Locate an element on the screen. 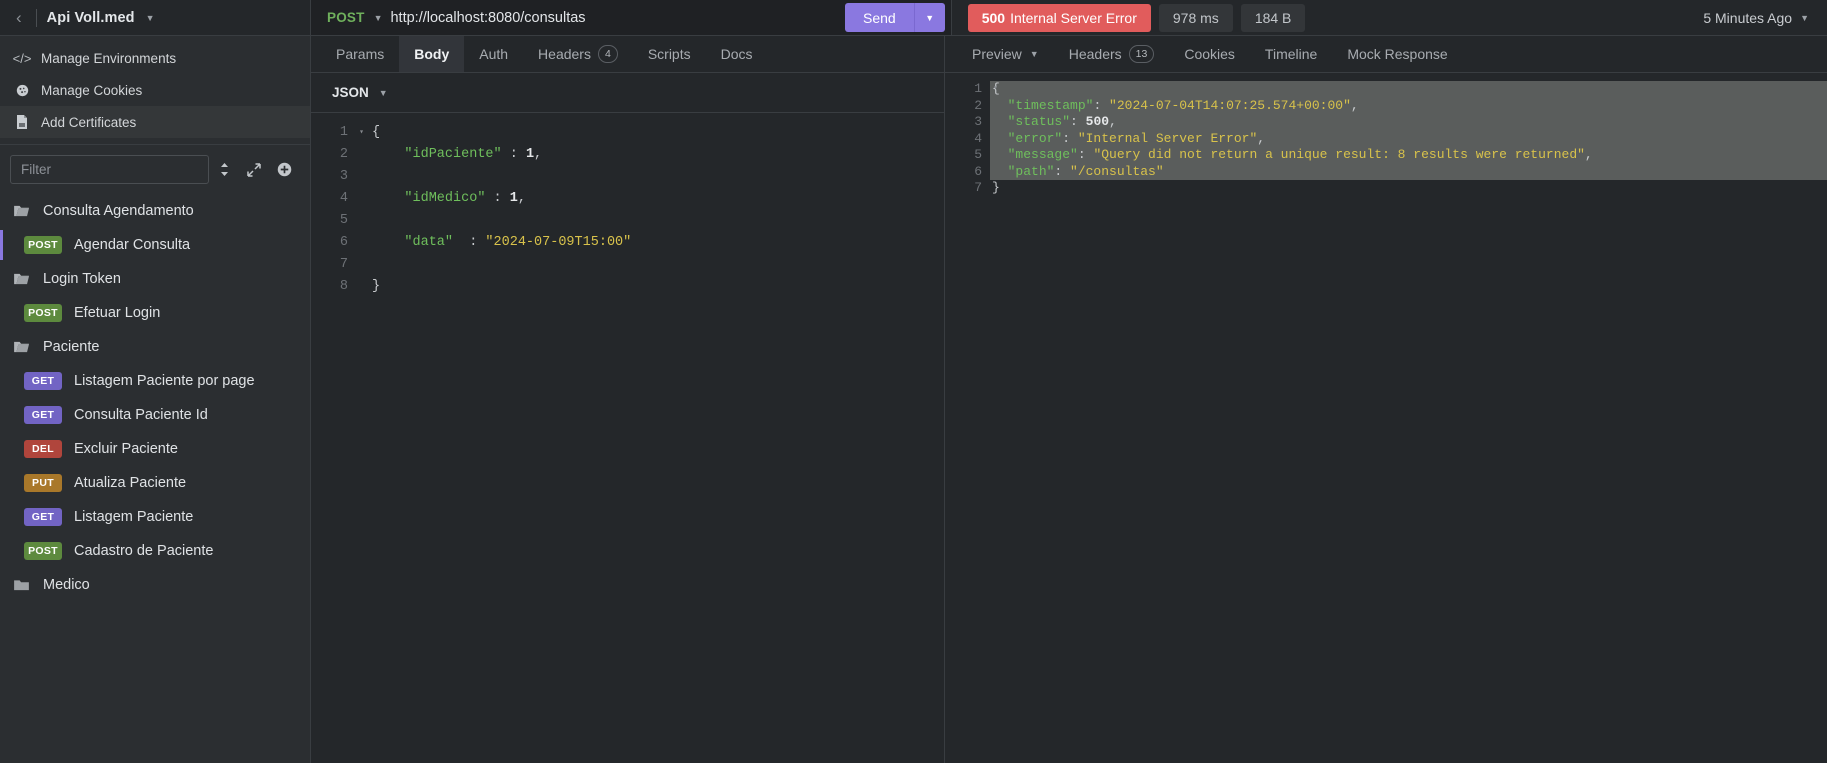 This screenshot has width=1827, height=763. tab-label: Docs is located at coordinates (736, 54).